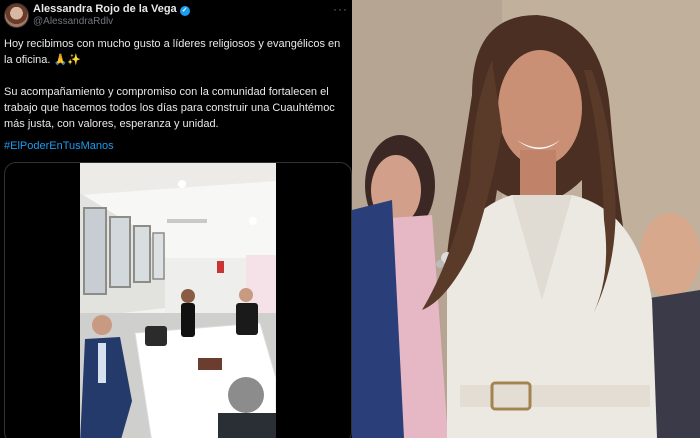 Image resolution: width=700 pixels, height=438 pixels. Describe the element at coordinates (184, 11) in the screenshot. I see `verified-badge-icon: ✓` at that location.